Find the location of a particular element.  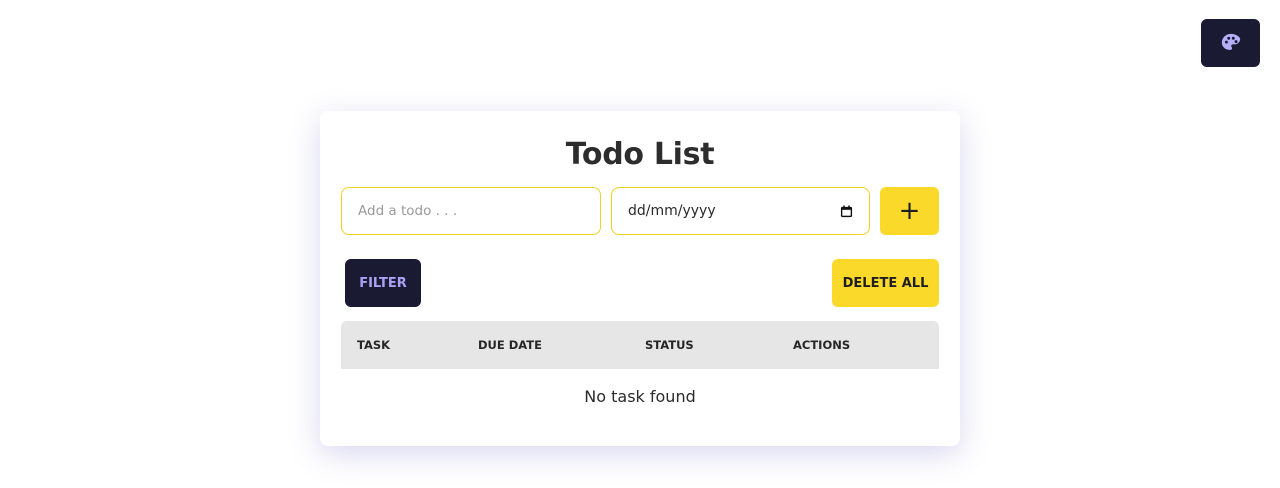

page-title: Todo List is located at coordinates (640, 154).